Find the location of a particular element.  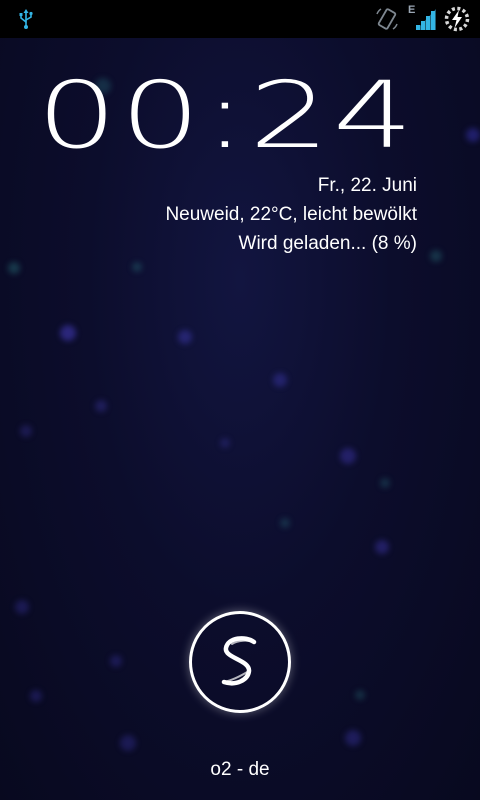

unlock-ring is located at coordinates (240, 662).